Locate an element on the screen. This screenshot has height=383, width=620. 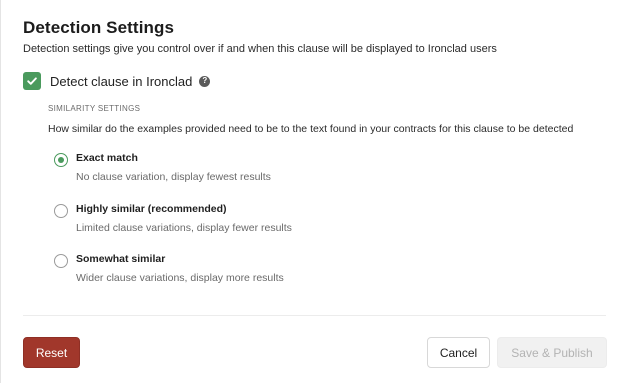
checkmark-icon is located at coordinates (32, 81).